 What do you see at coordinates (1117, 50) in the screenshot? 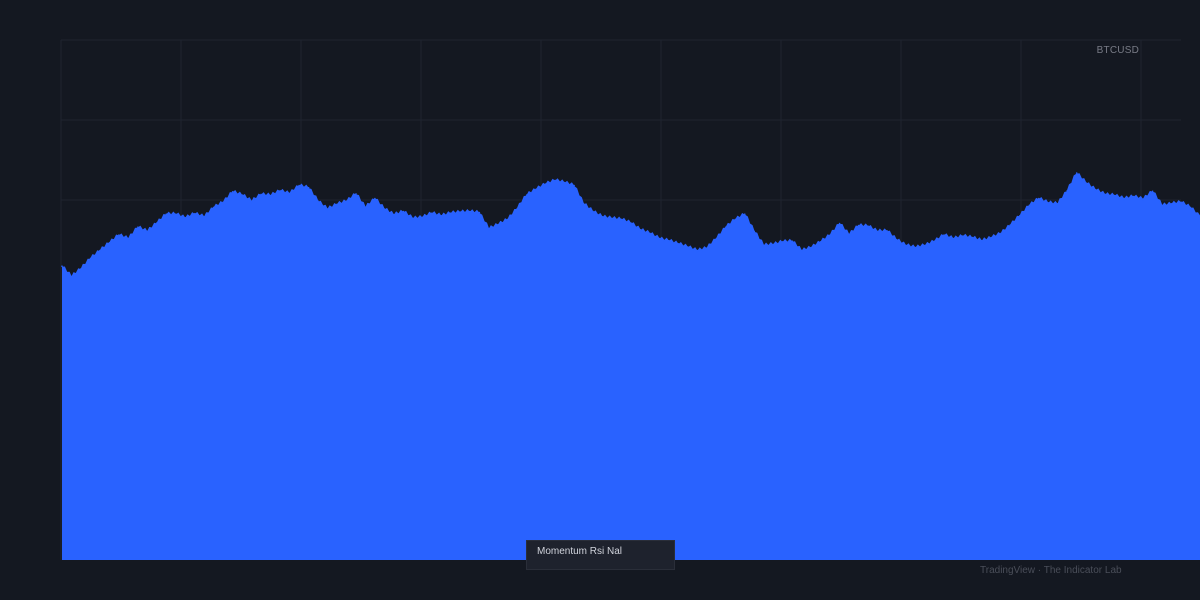
I see `symbol-label: BTCUSD` at bounding box center [1117, 50].